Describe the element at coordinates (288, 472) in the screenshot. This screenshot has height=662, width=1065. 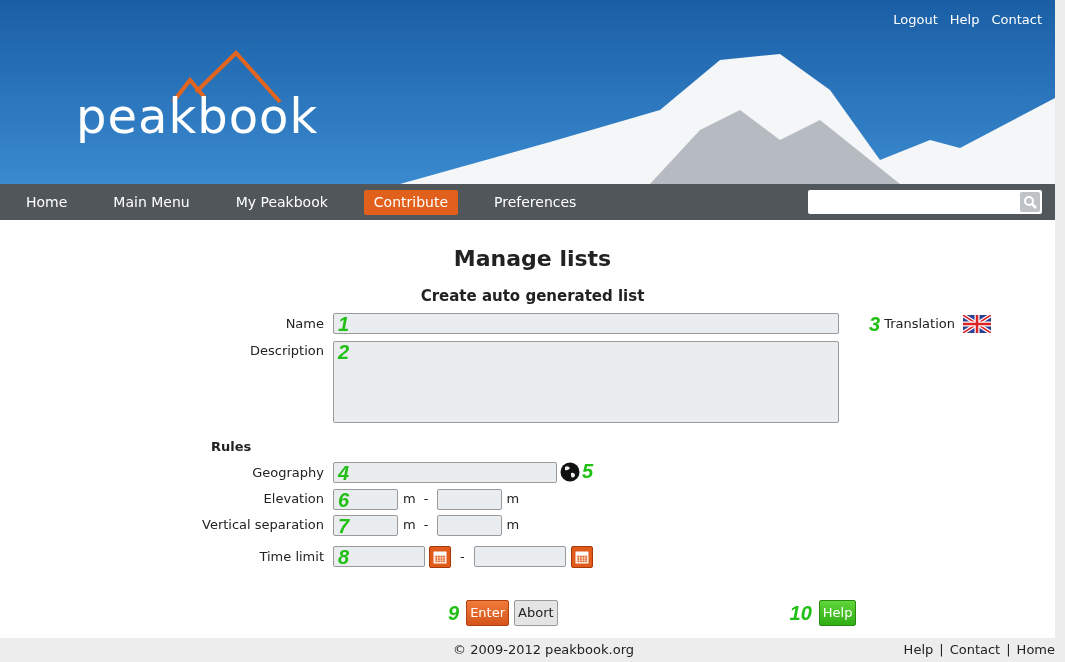
I see `field-label: Geography` at that location.